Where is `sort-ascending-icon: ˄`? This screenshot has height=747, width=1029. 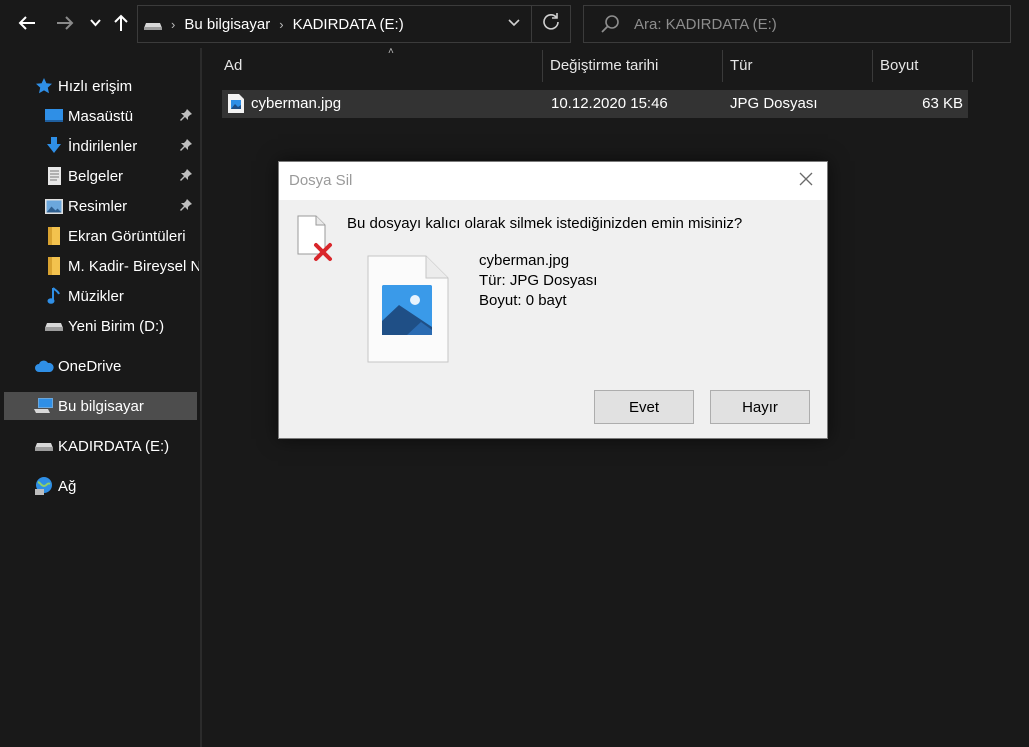
sort-ascending-icon: ˄ is located at coordinates (391, 51).